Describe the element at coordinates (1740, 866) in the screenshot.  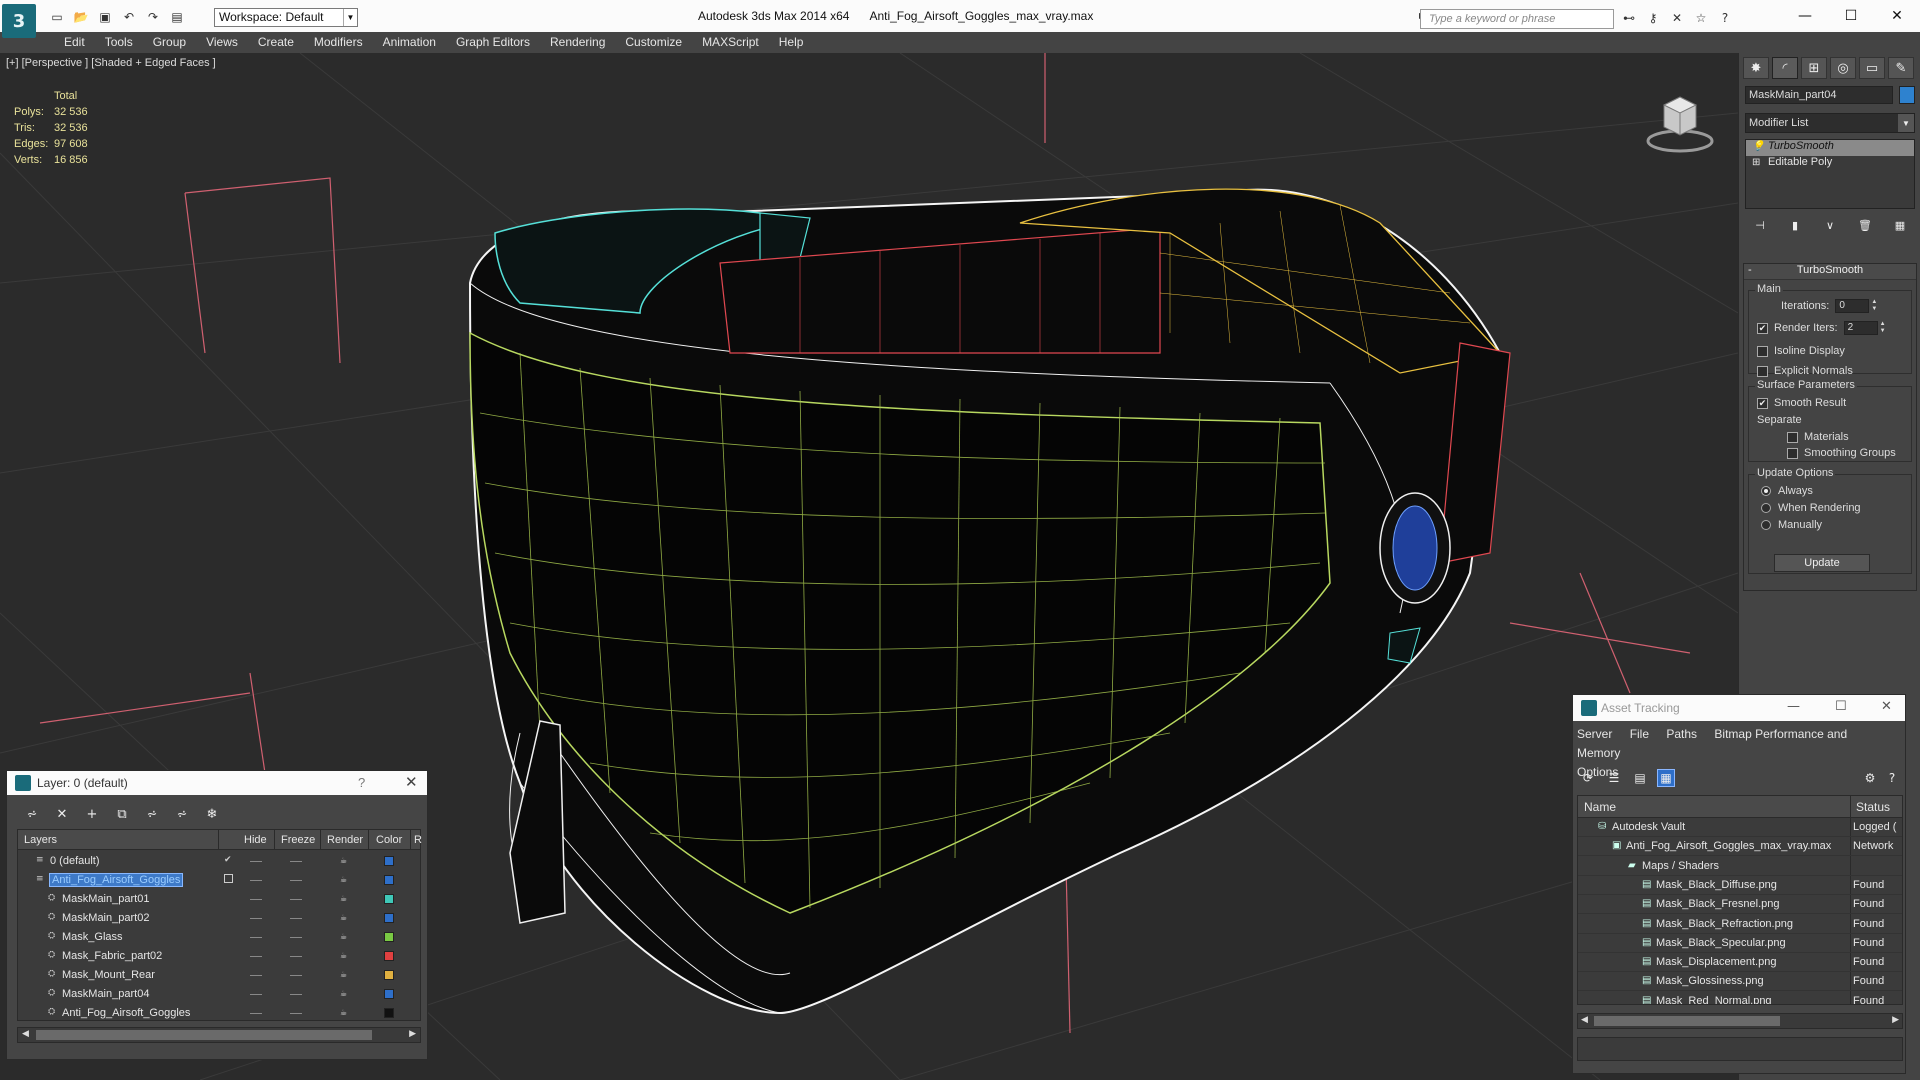
I see `asset-row: ▰ Maps / Shaders` at that location.